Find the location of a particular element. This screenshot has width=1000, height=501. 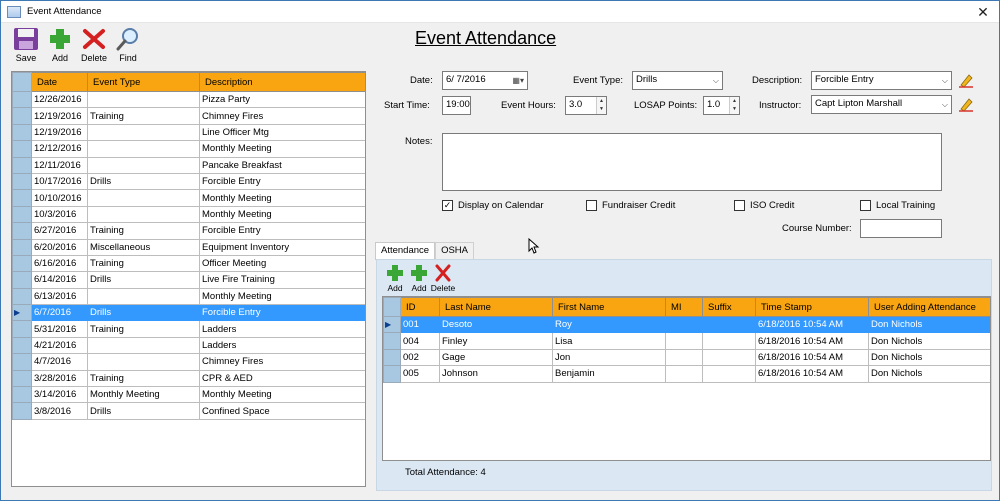

table-cell: Ladders is located at coordinates (282, 345).